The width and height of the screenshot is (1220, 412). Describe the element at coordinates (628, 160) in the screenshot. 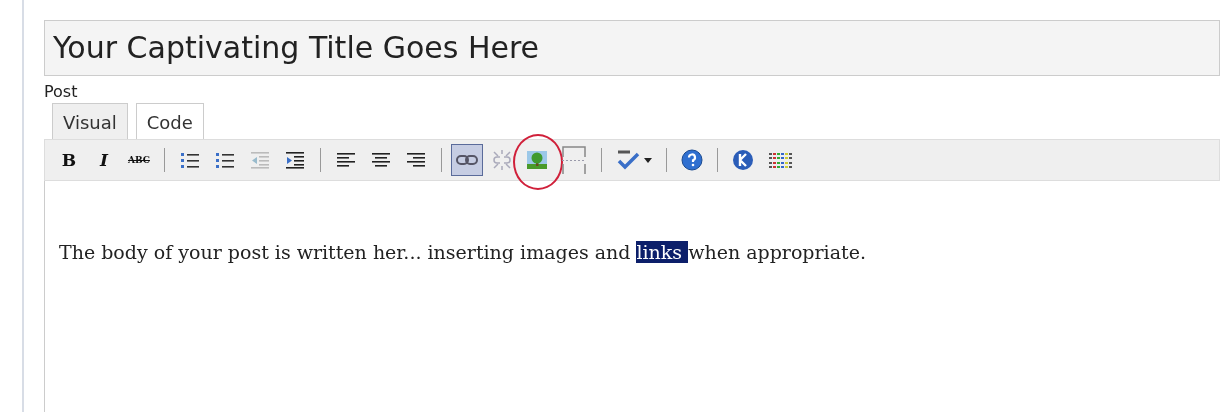

I see `spellcheck-icon` at that location.